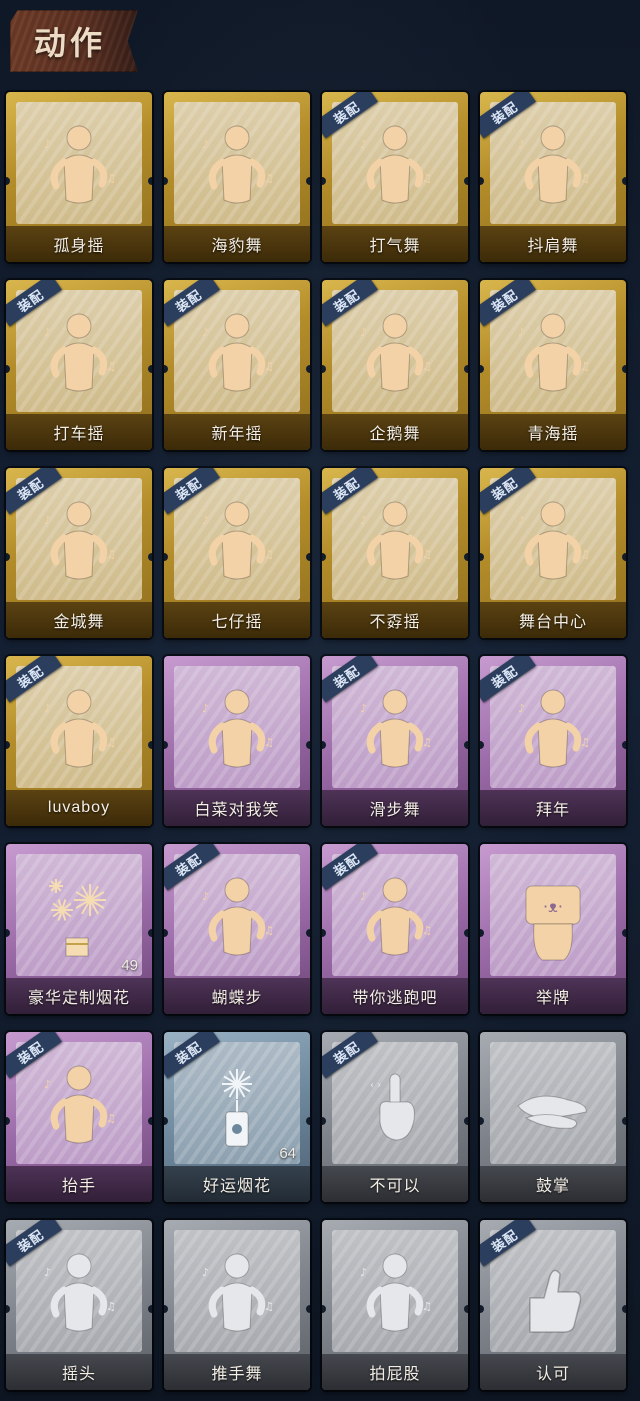 The height and width of the screenshot is (1401, 640). I want to click on card-label: 不孬摇, so click(395, 622).